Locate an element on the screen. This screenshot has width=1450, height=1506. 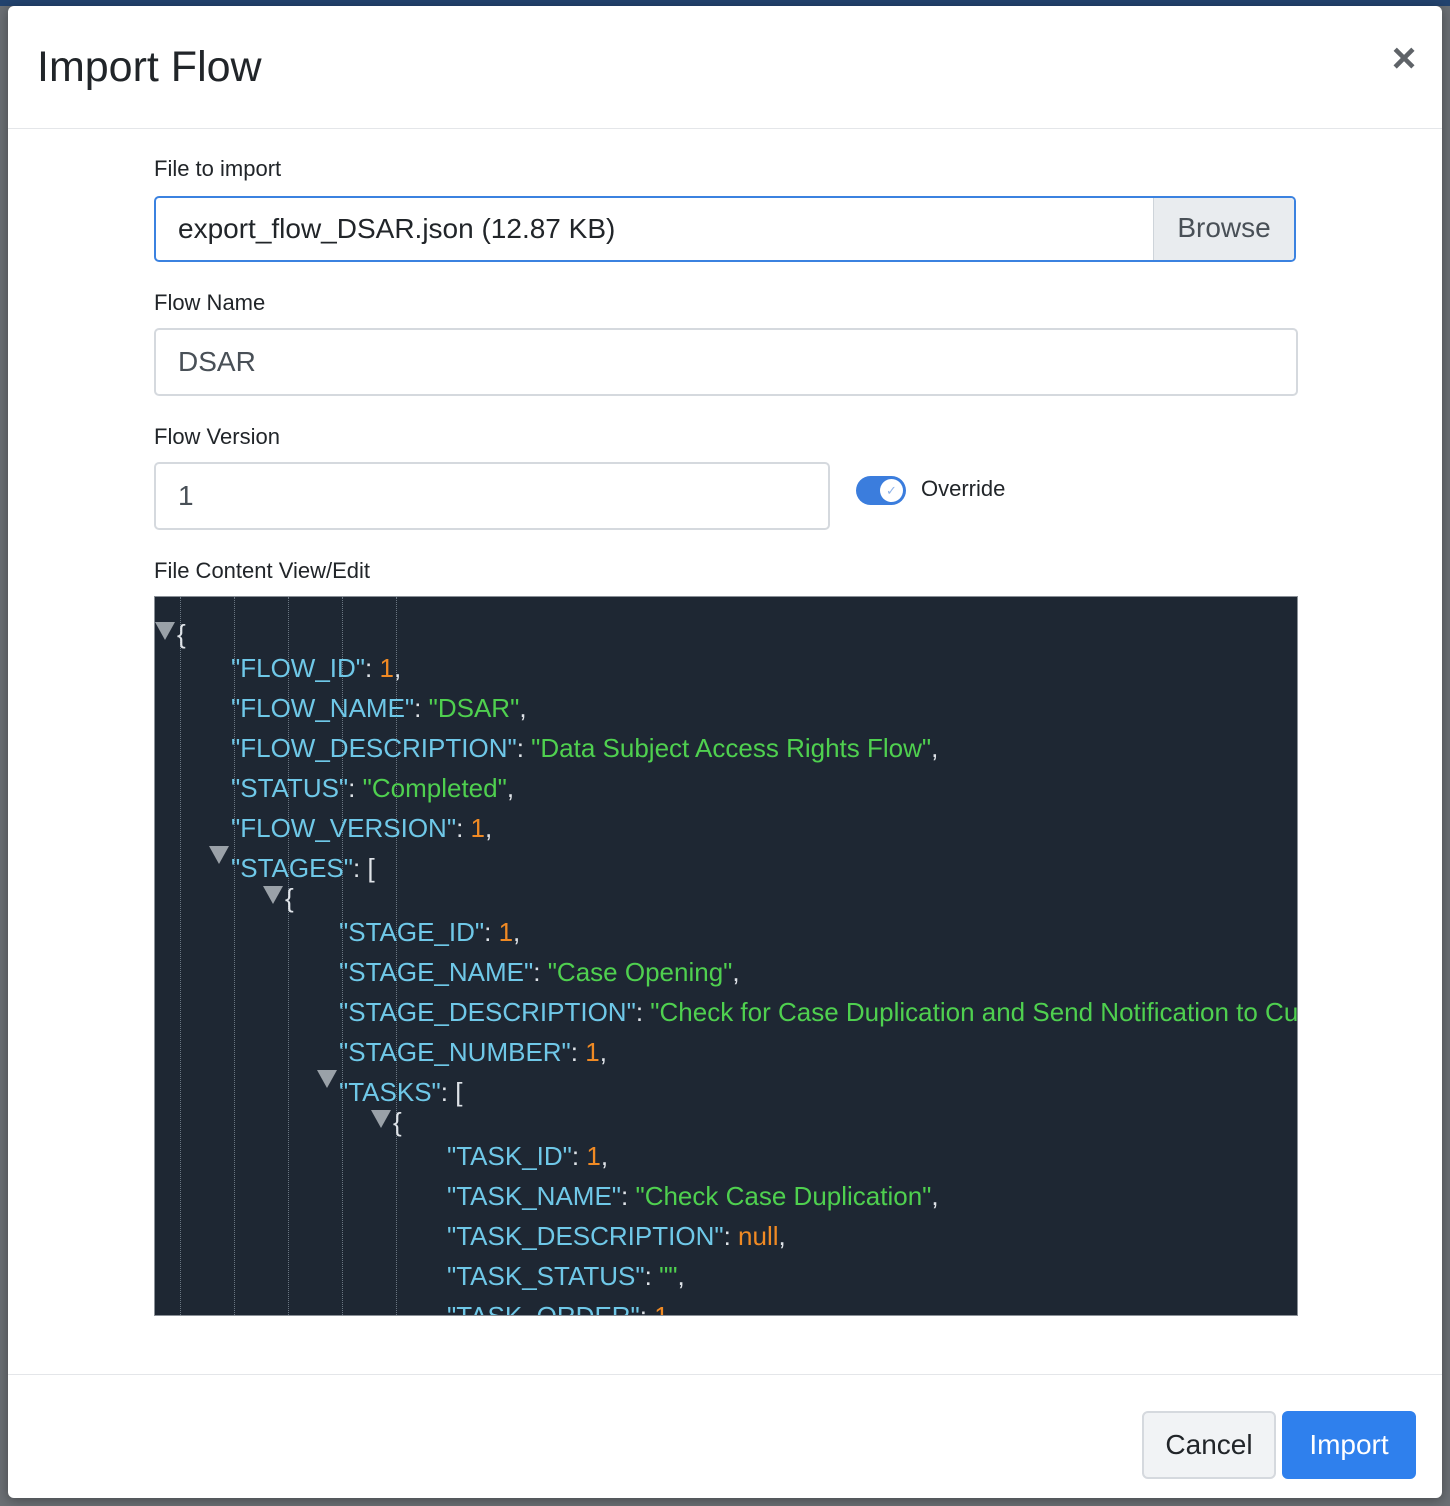
code-line: "TASK_NAME": "Check Case Duplication", is located at coordinates (693, 1196).